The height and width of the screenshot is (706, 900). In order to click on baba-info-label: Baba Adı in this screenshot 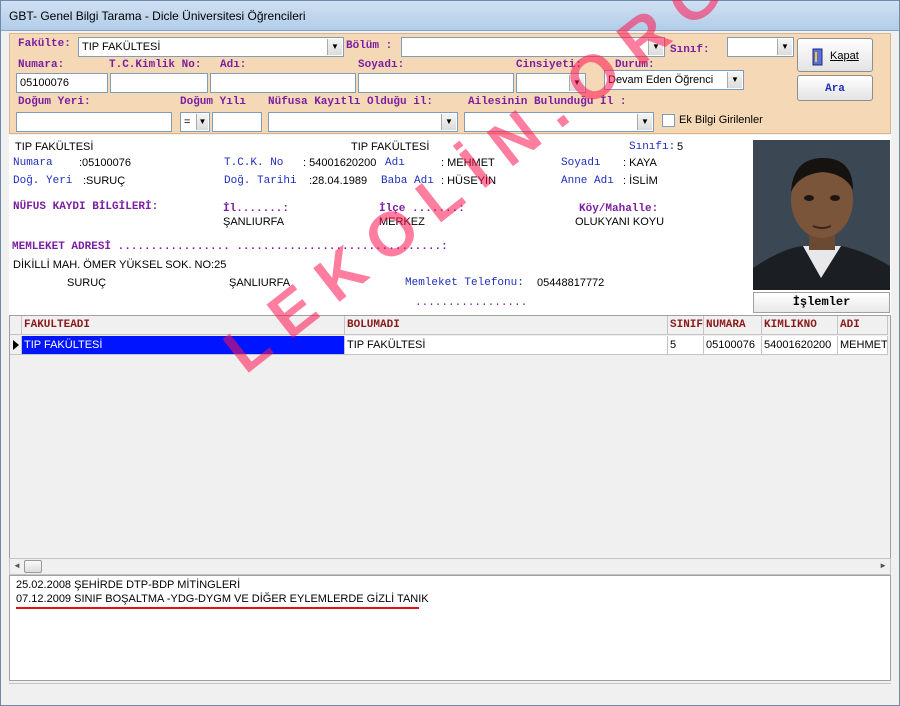, I will do `click(407, 181)`.